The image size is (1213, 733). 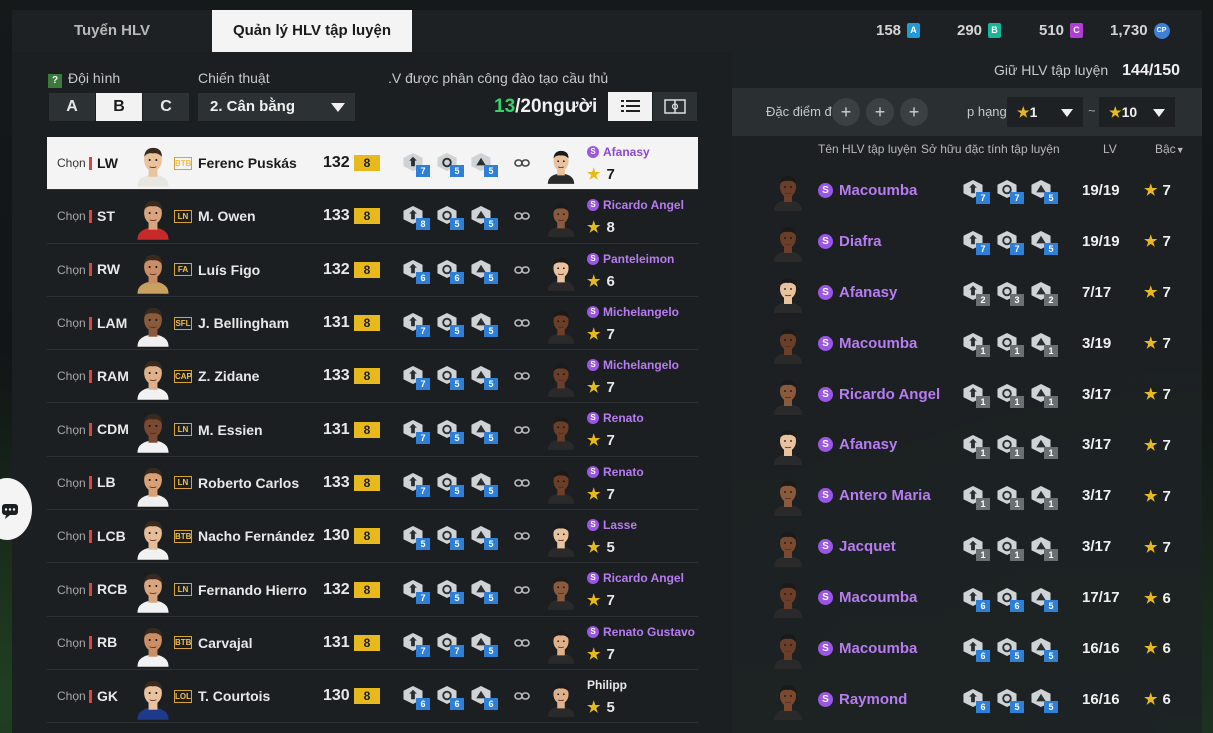 What do you see at coordinates (1151, 70) in the screenshot?
I see `keep-coach-value: 144/150` at bounding box center [1151, 70].